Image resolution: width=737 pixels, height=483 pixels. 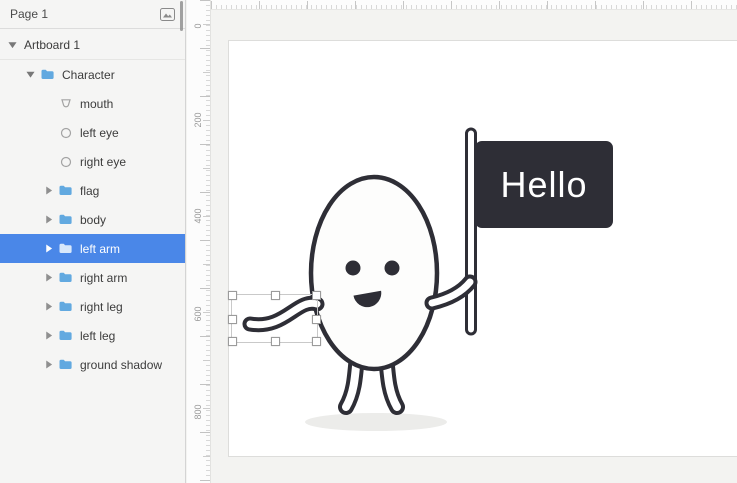 I want to click on layer-label: left eye, so click(x=99, y=132).